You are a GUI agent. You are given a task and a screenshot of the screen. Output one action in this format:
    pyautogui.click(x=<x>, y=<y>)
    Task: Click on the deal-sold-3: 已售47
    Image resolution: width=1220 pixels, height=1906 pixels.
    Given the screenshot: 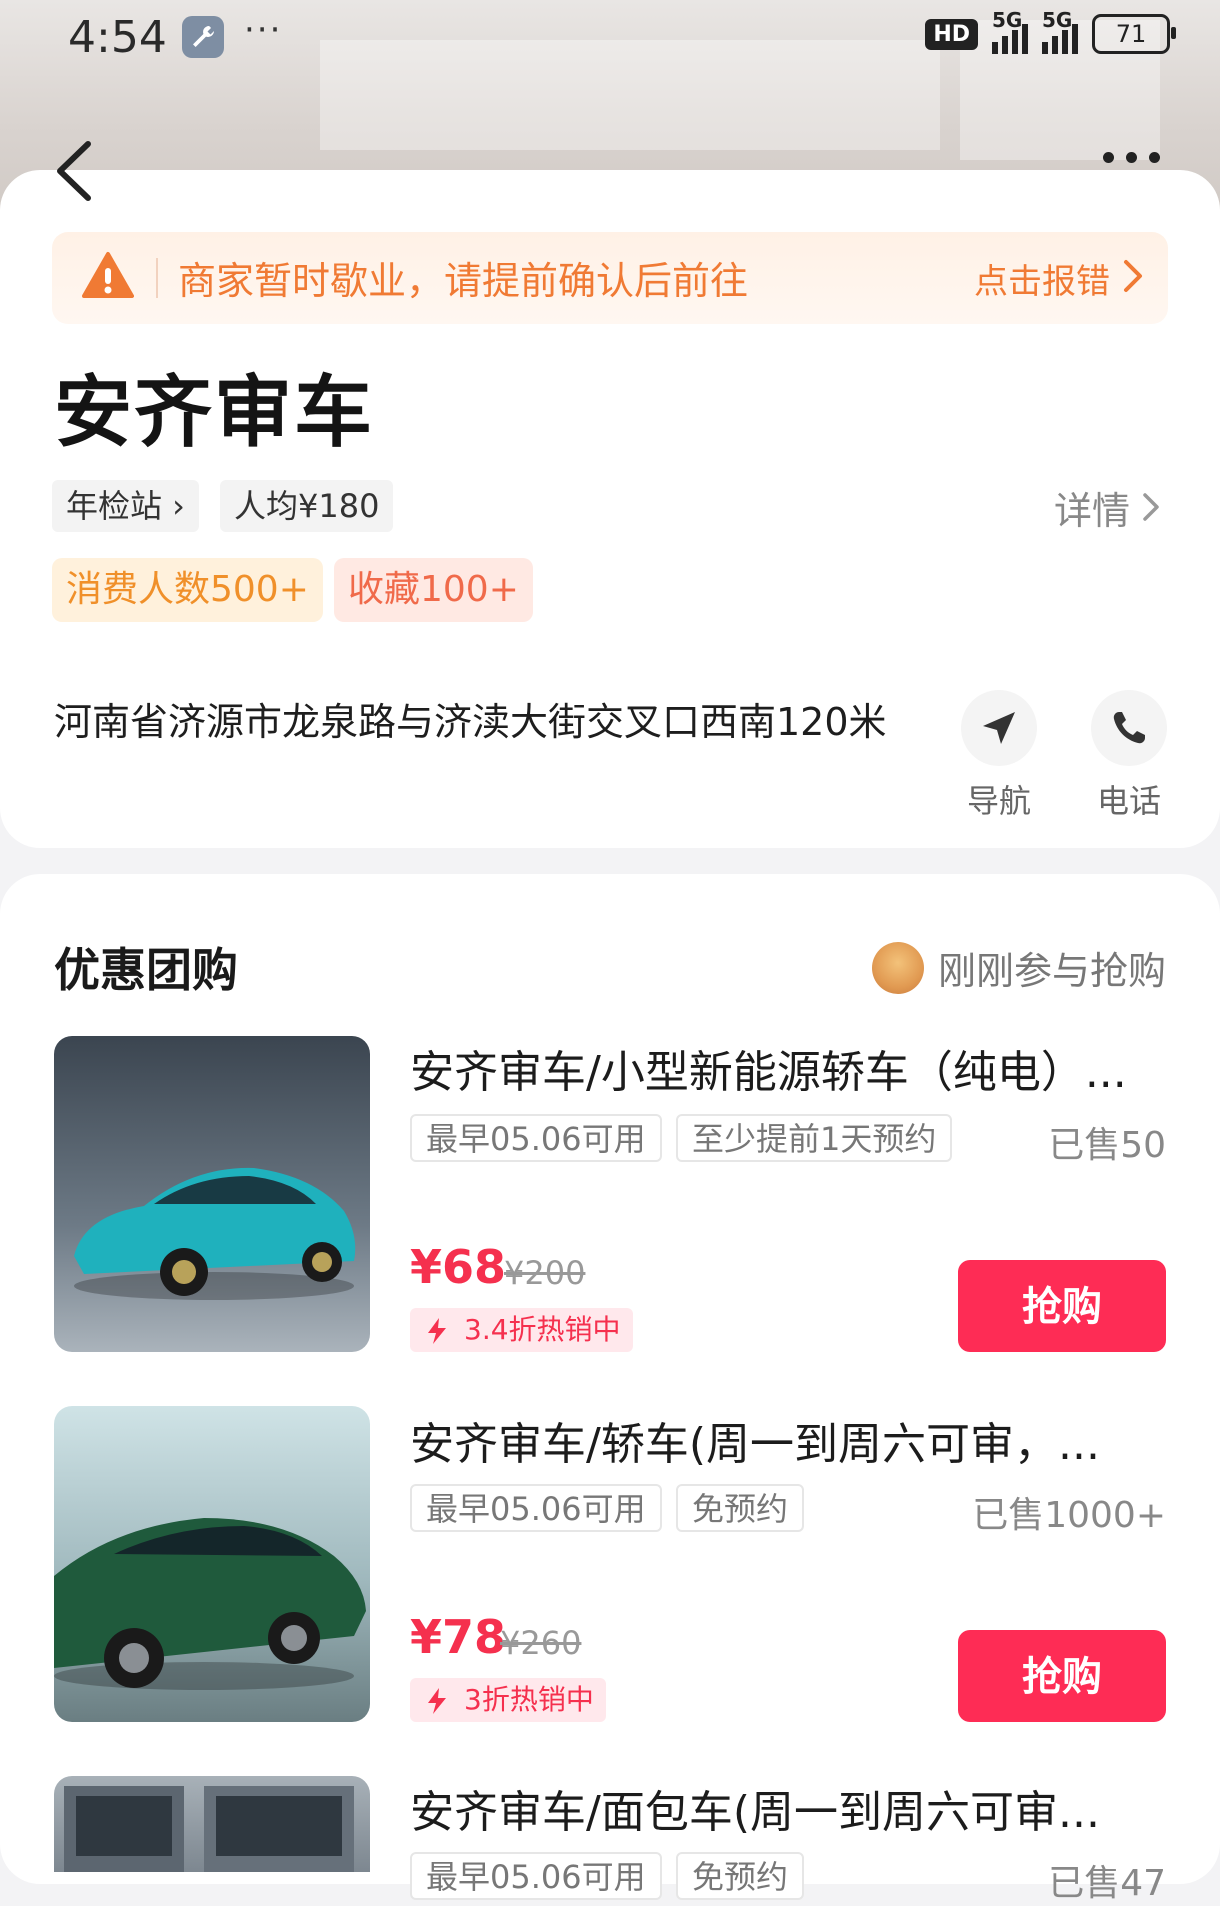 What is the action you would take?
    pyautogui.click(x=1107, y=1883)
    